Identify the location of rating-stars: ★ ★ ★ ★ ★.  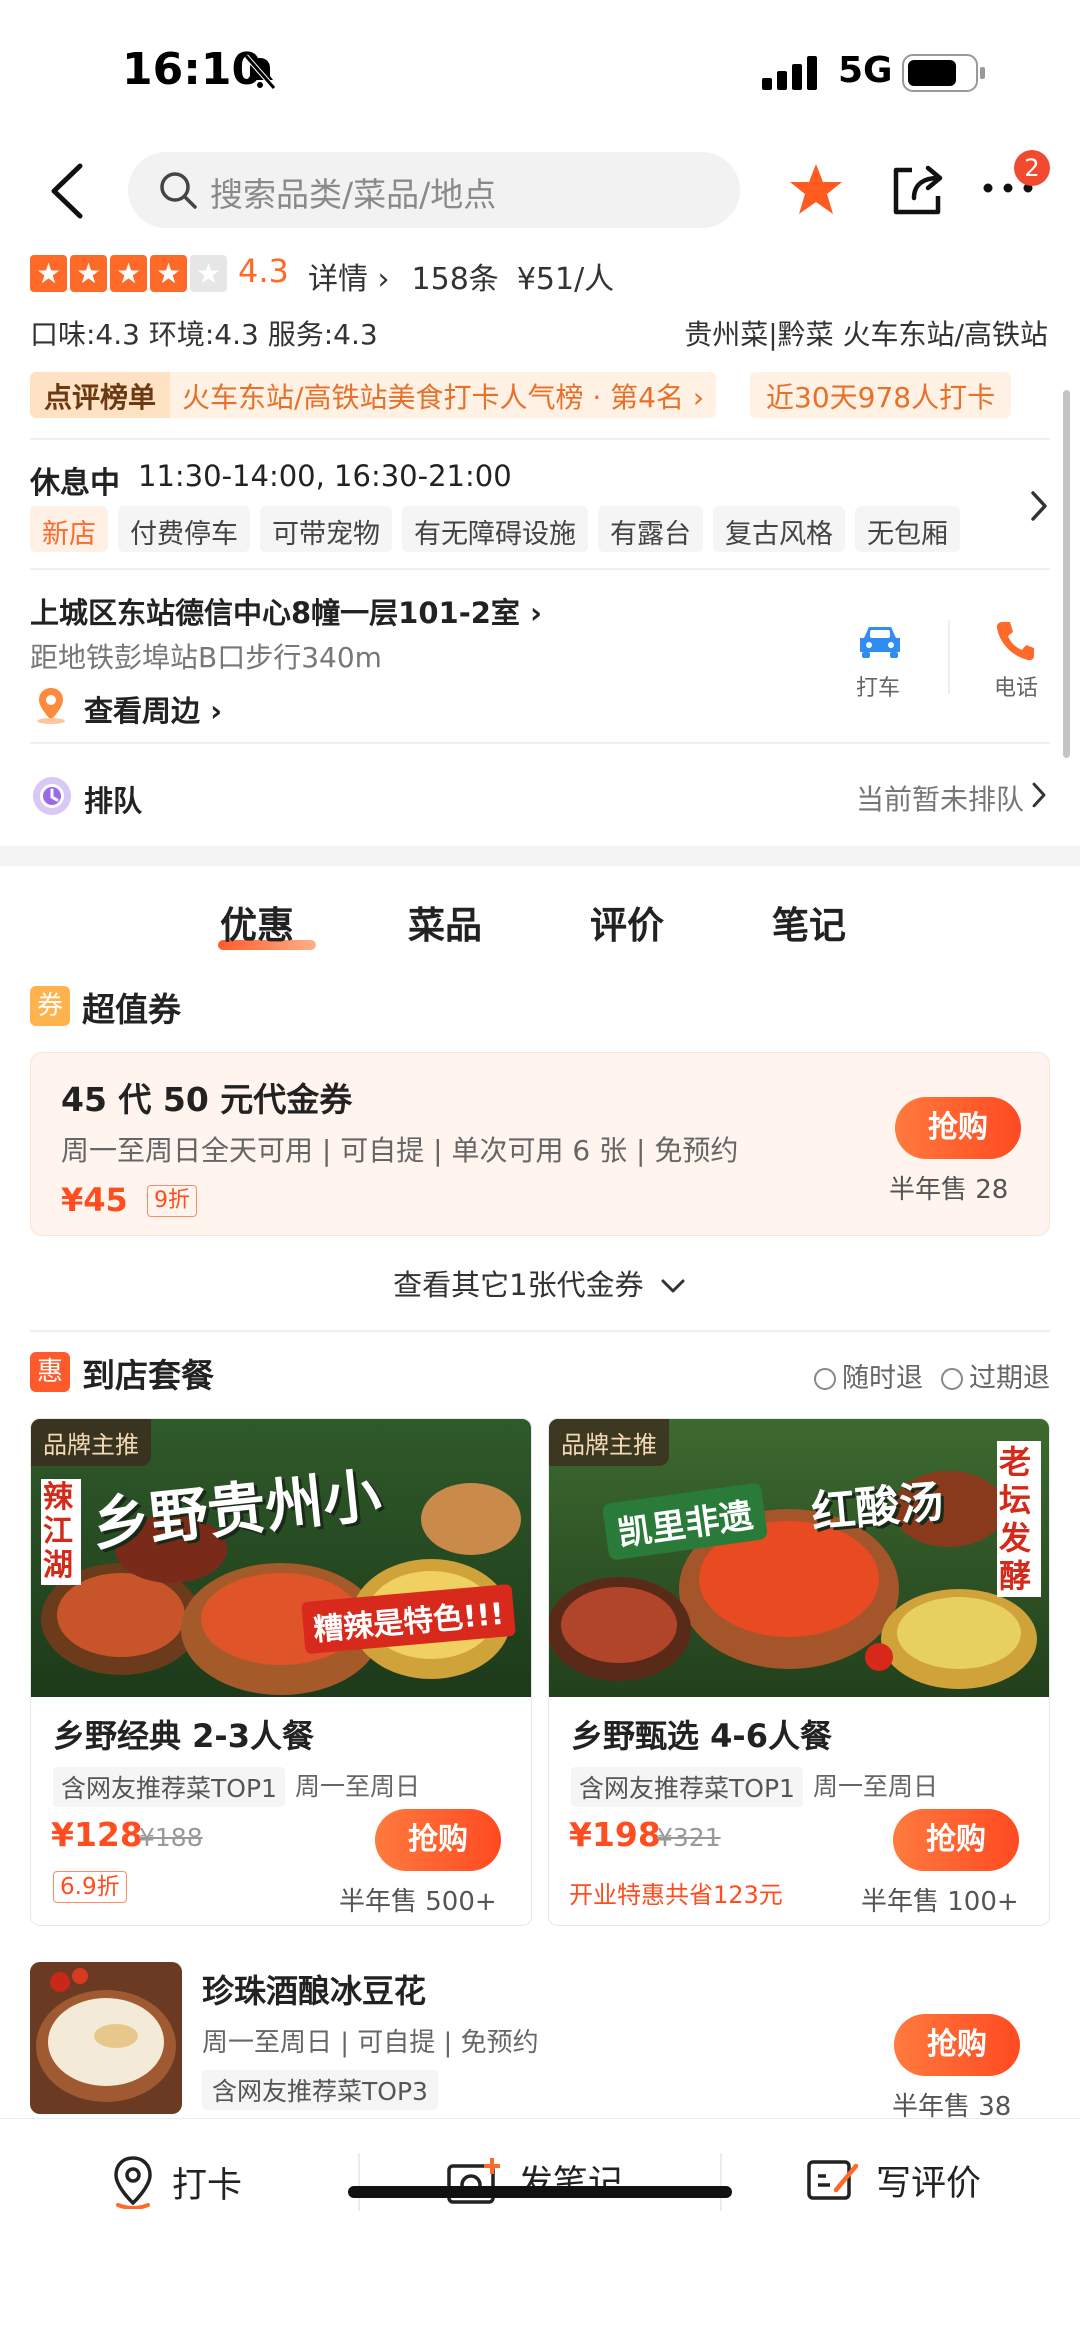
(128, 274).